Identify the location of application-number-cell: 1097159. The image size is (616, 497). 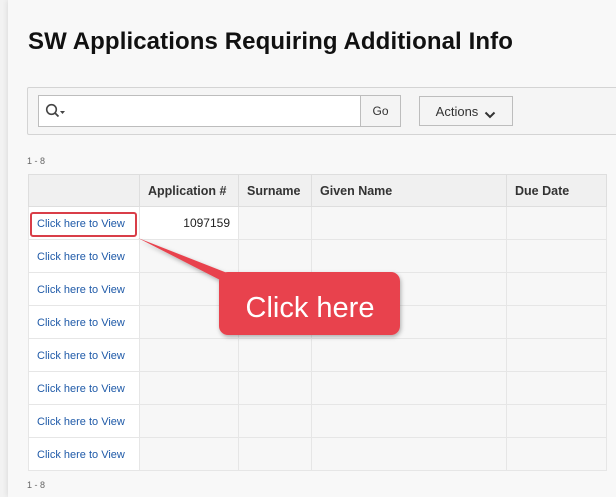
(189, 223).